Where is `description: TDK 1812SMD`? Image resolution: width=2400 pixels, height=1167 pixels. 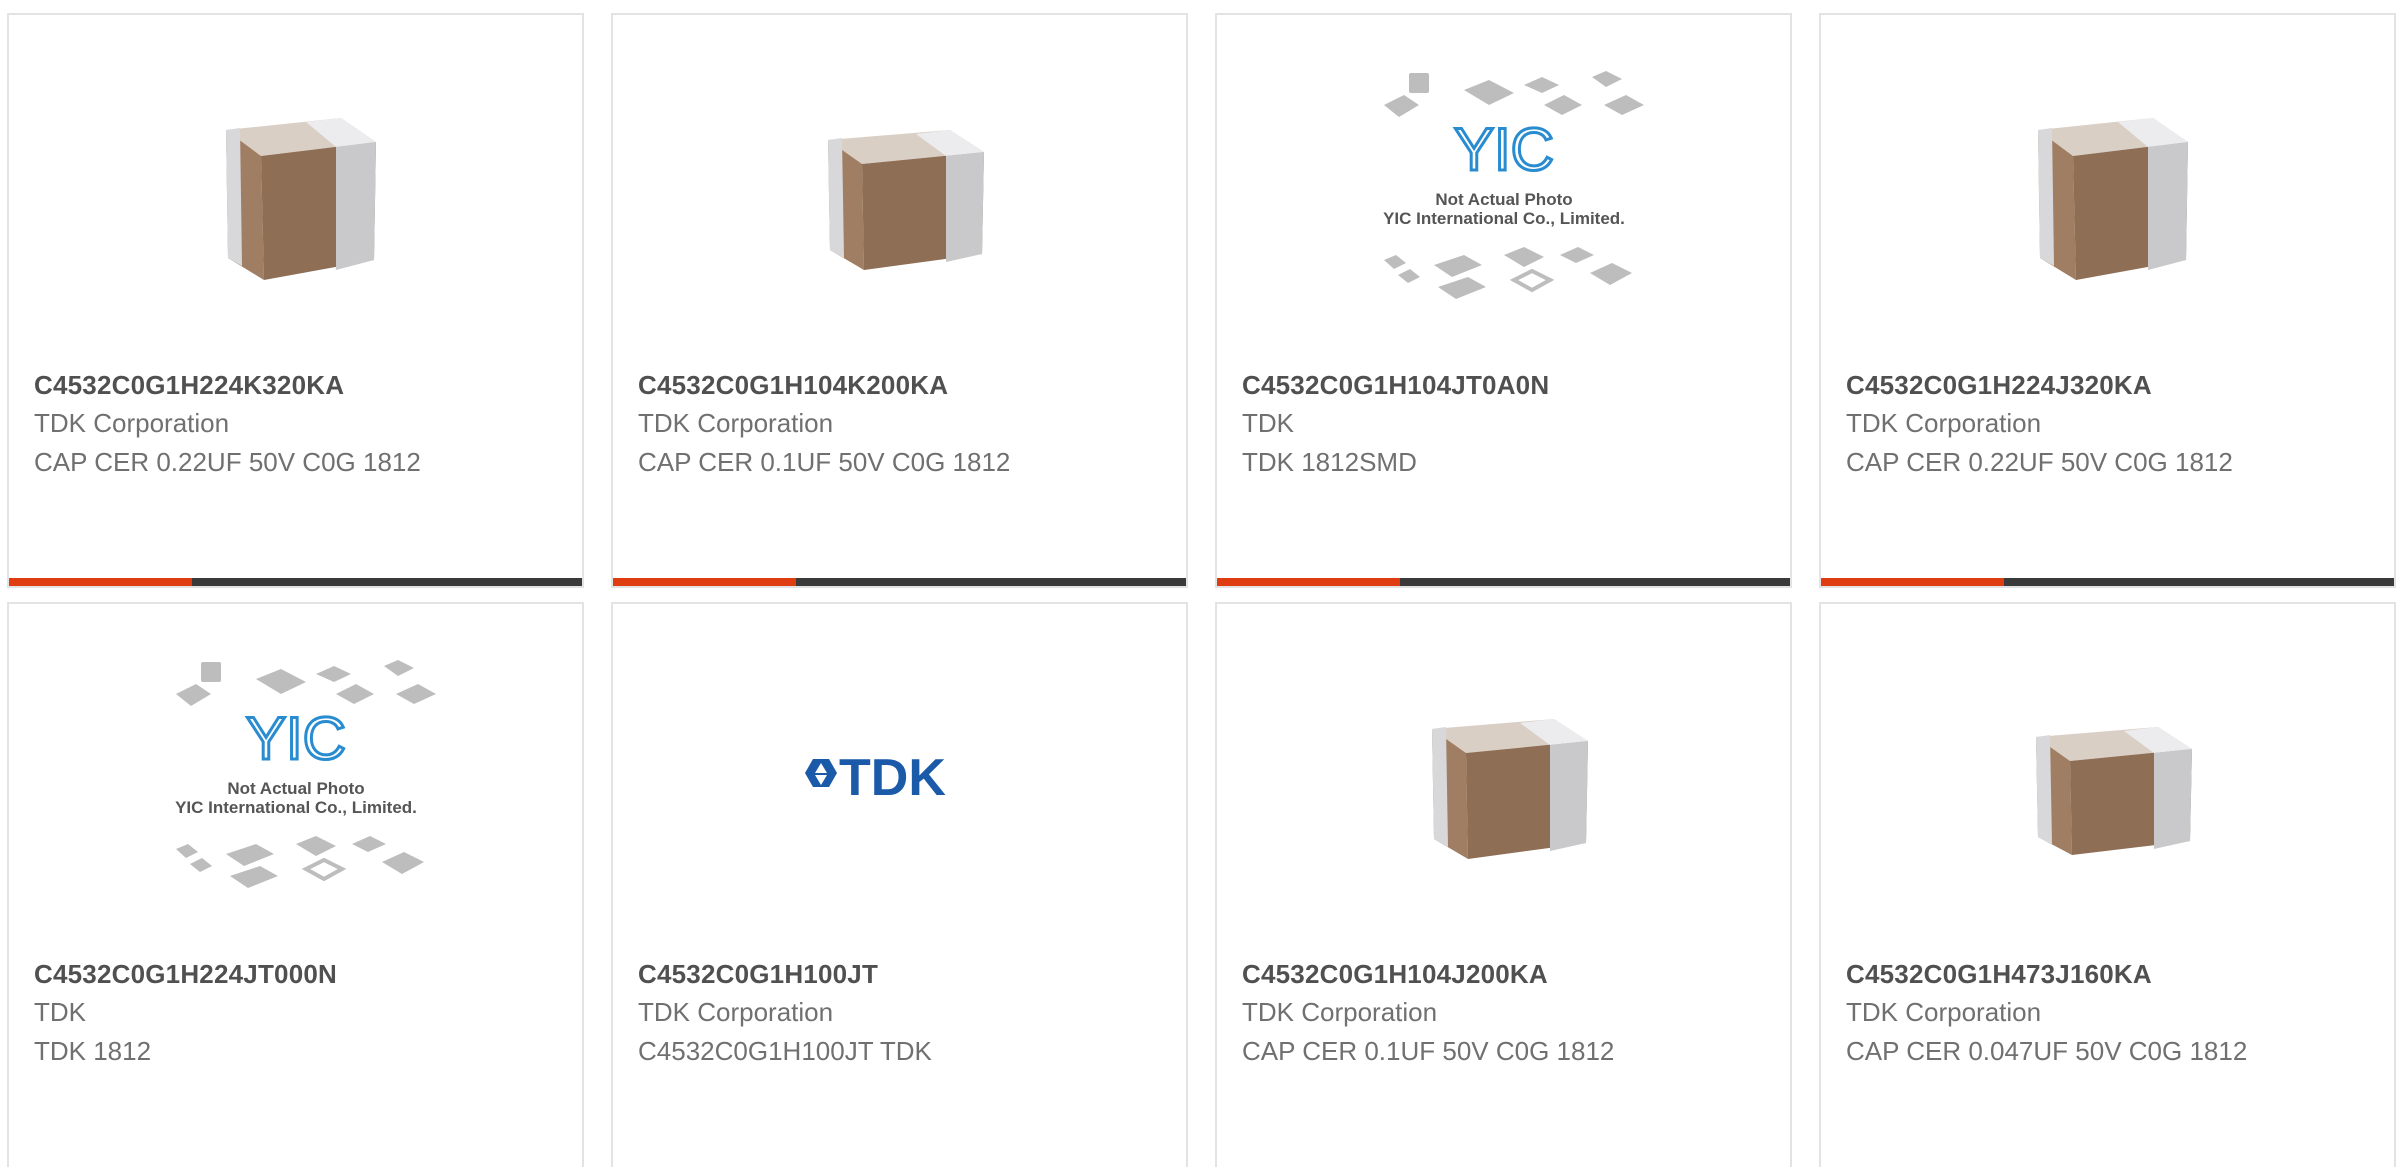
description: TDK 1812SMD is located at coordinates (1329, 462).